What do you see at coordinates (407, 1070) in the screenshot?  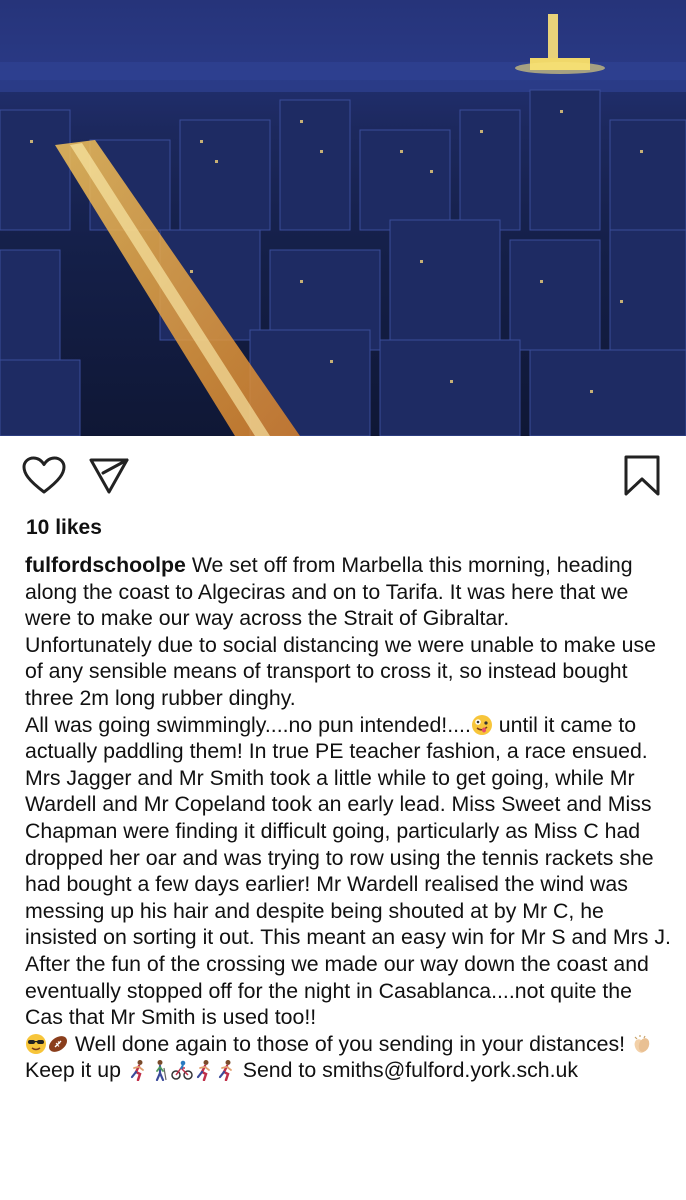 I see `caption-text: Send to smiths@fulford.york.sch.uk` at bounding box center [407, 1070].